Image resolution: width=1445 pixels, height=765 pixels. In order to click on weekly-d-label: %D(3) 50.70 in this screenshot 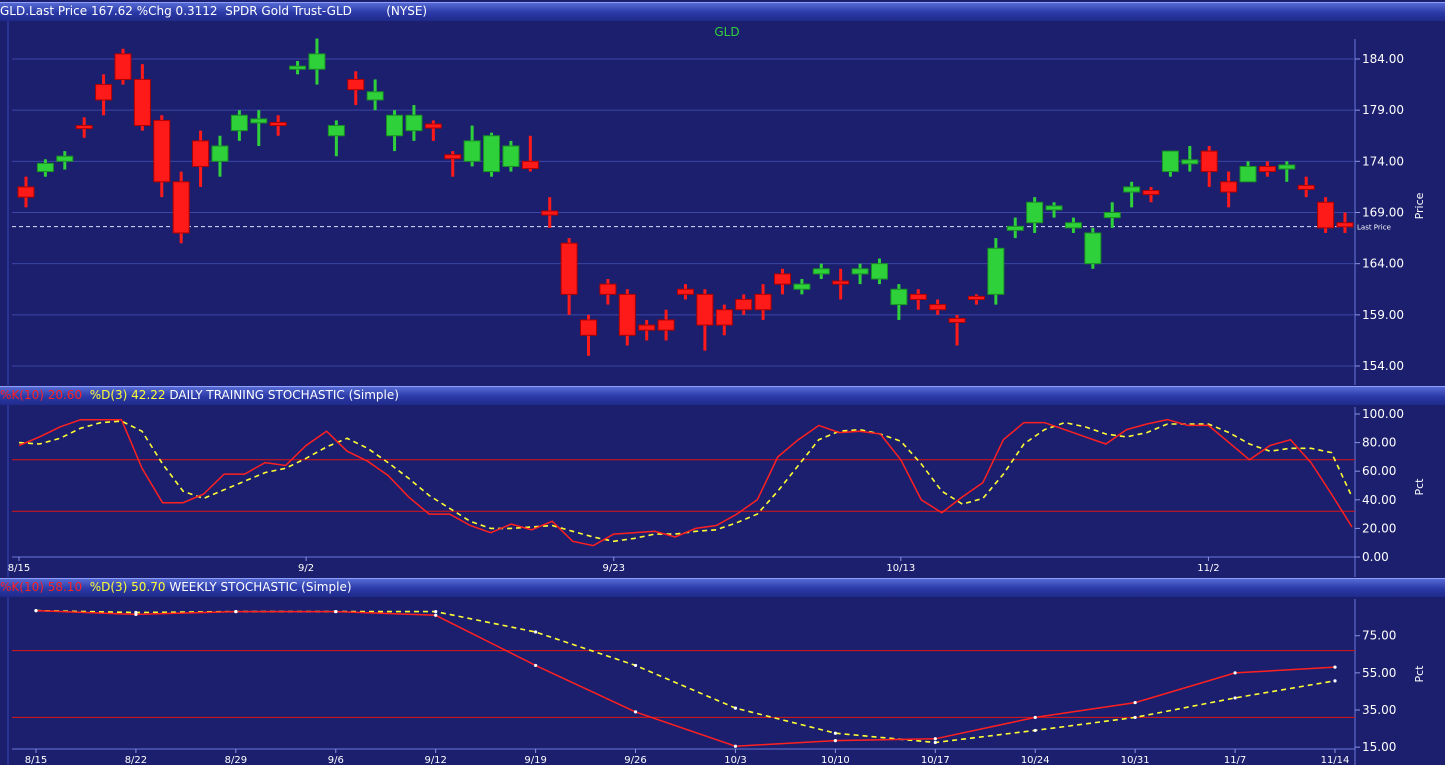, I will do `click(127, 587)`.